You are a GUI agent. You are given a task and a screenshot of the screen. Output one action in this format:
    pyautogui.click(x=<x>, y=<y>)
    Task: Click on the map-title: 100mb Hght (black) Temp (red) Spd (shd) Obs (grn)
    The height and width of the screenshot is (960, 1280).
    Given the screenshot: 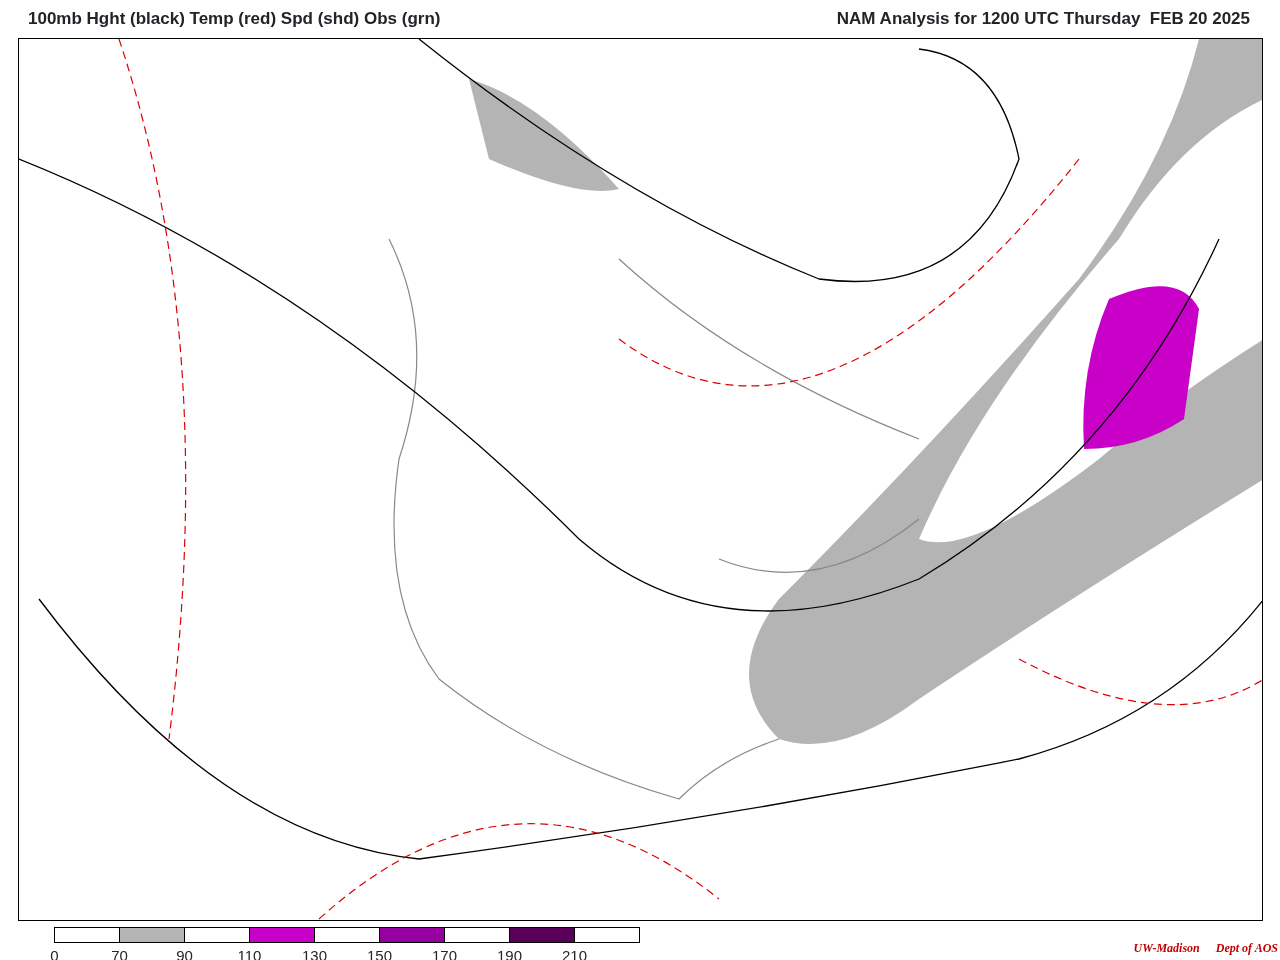 What is the action you would take?
    pyautogui.click(x=234, y=19)
    